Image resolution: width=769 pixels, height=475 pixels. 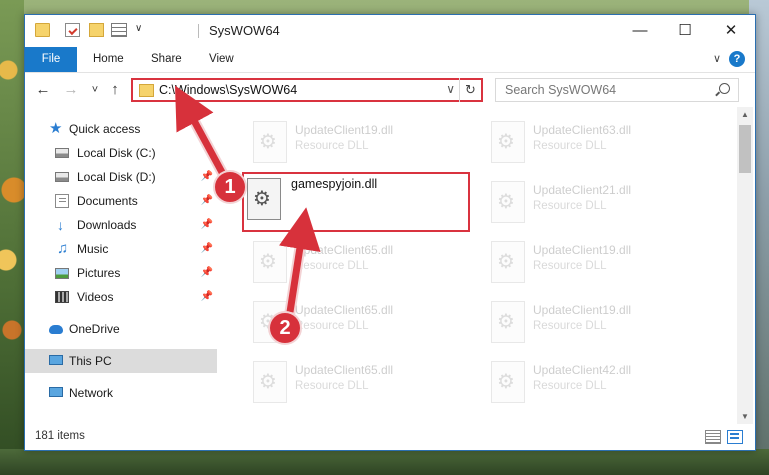 What do you see at coordinates (95, 297) in the screenshot?
I see `sidebar-item-label: Videos` at bounding box center [95, 297].